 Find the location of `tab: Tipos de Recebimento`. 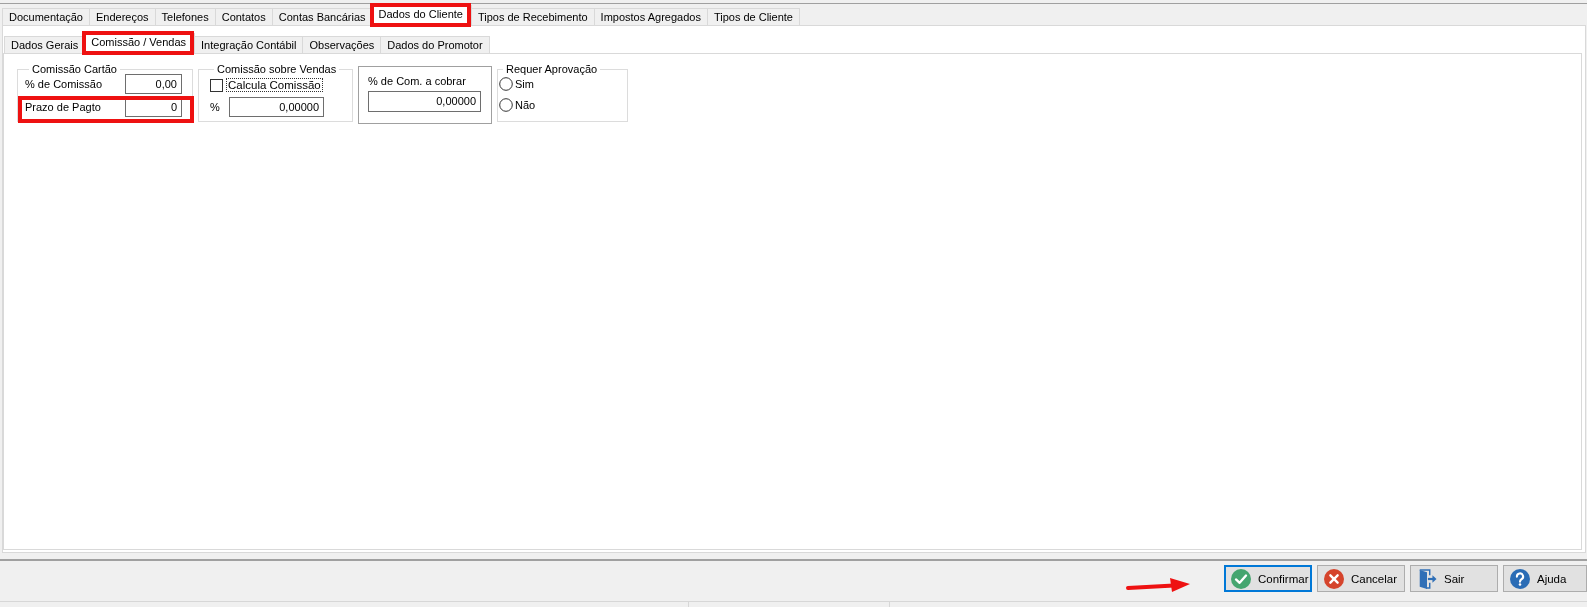

tab: Tipos de Recebimento is located at coordinates (532, 16).